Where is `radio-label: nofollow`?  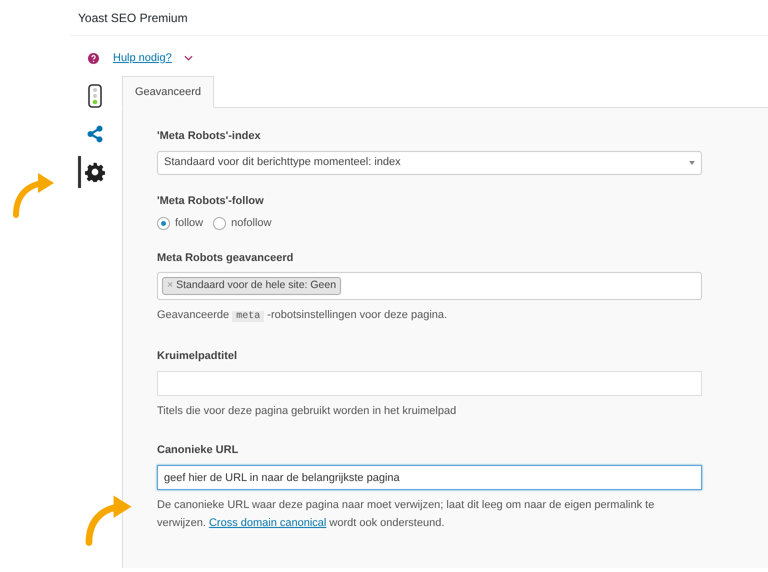 radio-label: nofollow is located at coordinates (251, 223).